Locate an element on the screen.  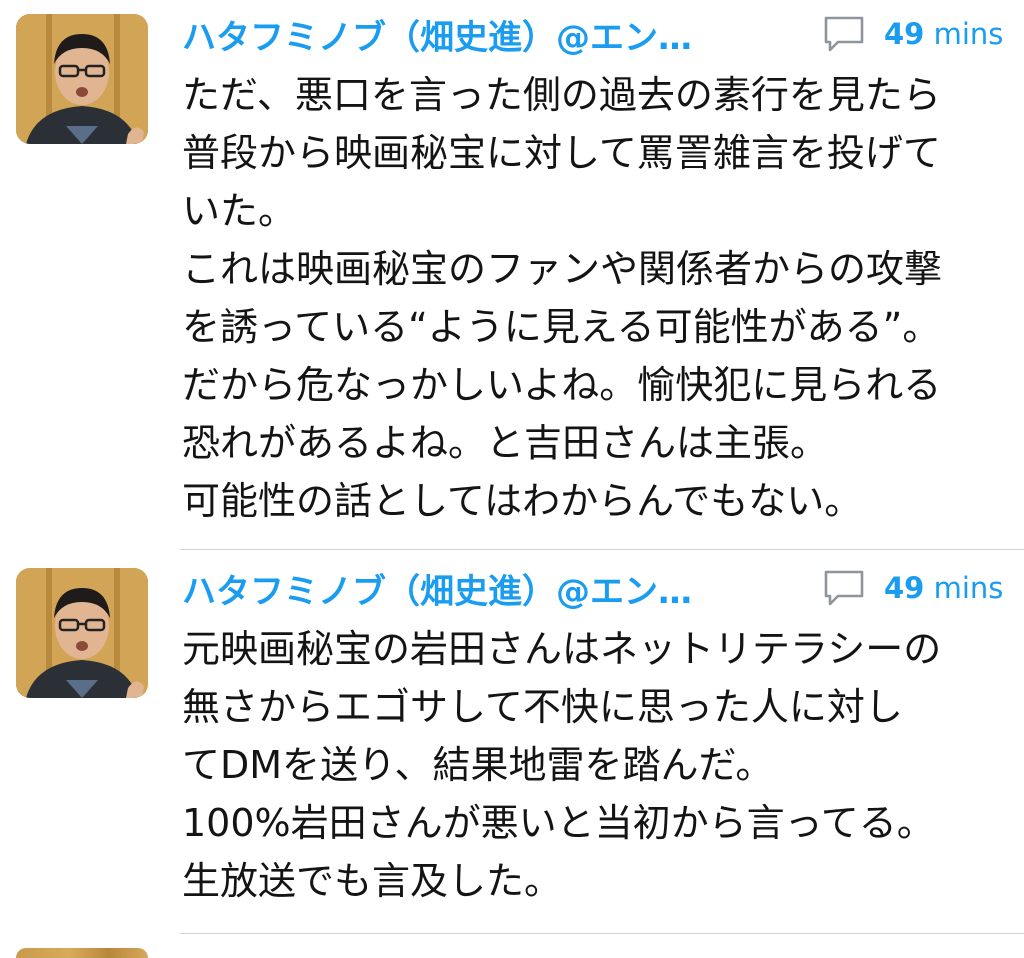
tweet-text-line: 100%岩田さんが悪いと当初から言ってる。 is located at coordinates (558, 823).